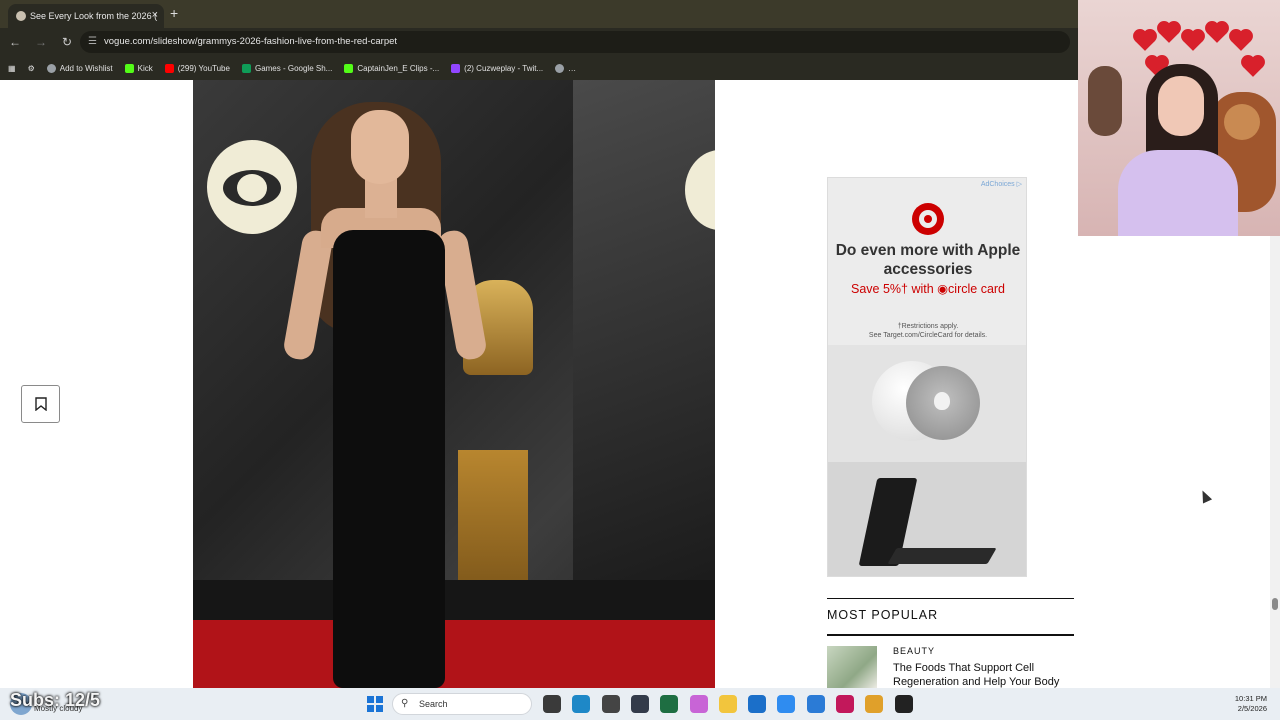 The image size is (1280, 720). What do you see at coordinates (433, 704) in the screenshot?
I see `search-placeholder: Search` at bounding box center [433, 704].